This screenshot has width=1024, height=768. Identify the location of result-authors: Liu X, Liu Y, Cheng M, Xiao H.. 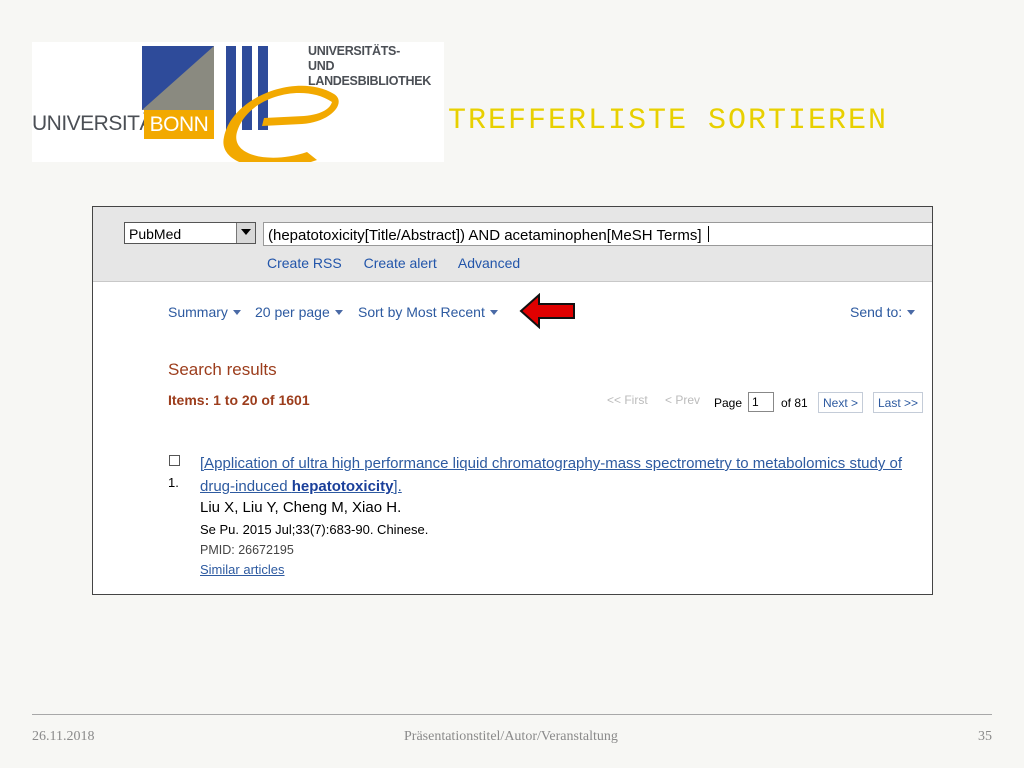
(301, 507).